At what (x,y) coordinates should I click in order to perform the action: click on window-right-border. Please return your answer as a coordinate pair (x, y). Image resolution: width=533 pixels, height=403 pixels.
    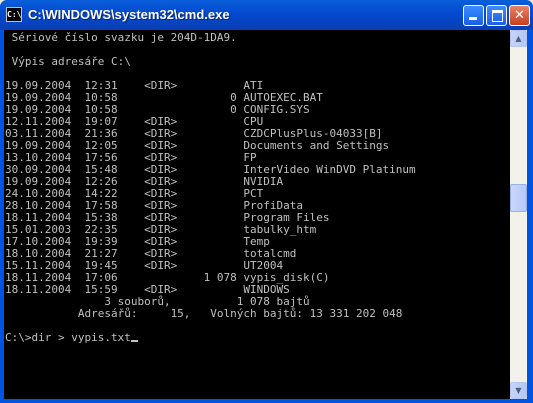
    Looking at the image, I should click on (530, 216).